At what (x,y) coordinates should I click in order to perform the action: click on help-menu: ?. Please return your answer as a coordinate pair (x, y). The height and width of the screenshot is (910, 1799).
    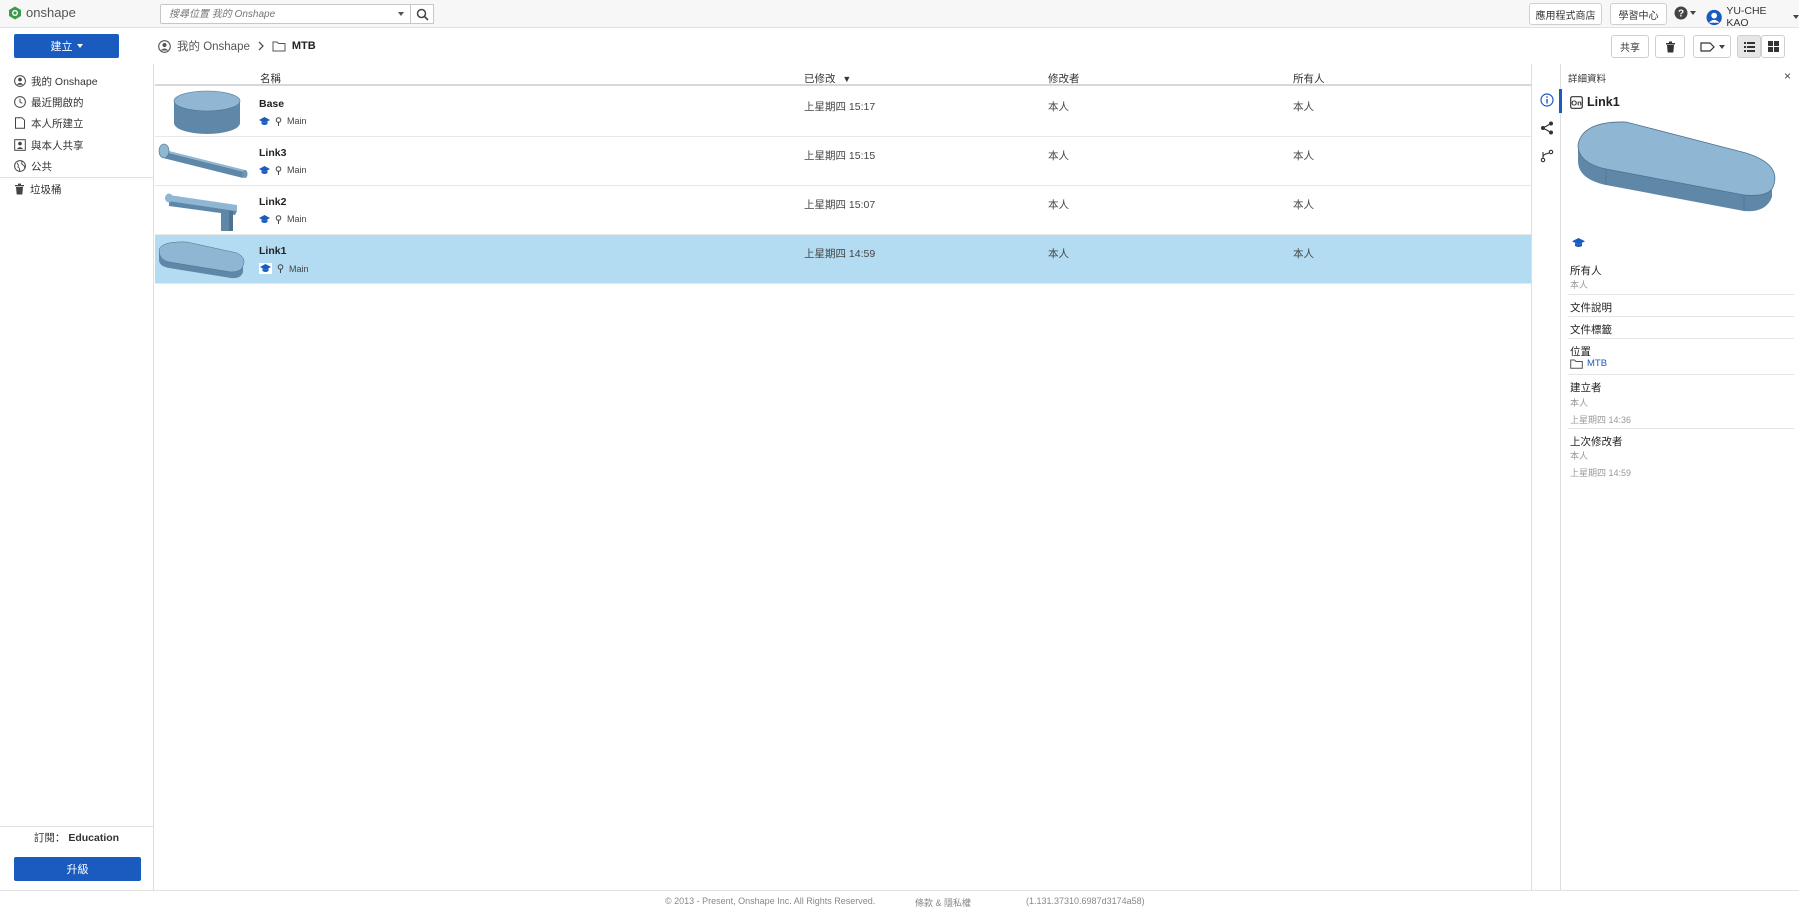
    Looking at the image, I should click on (1685, 13).